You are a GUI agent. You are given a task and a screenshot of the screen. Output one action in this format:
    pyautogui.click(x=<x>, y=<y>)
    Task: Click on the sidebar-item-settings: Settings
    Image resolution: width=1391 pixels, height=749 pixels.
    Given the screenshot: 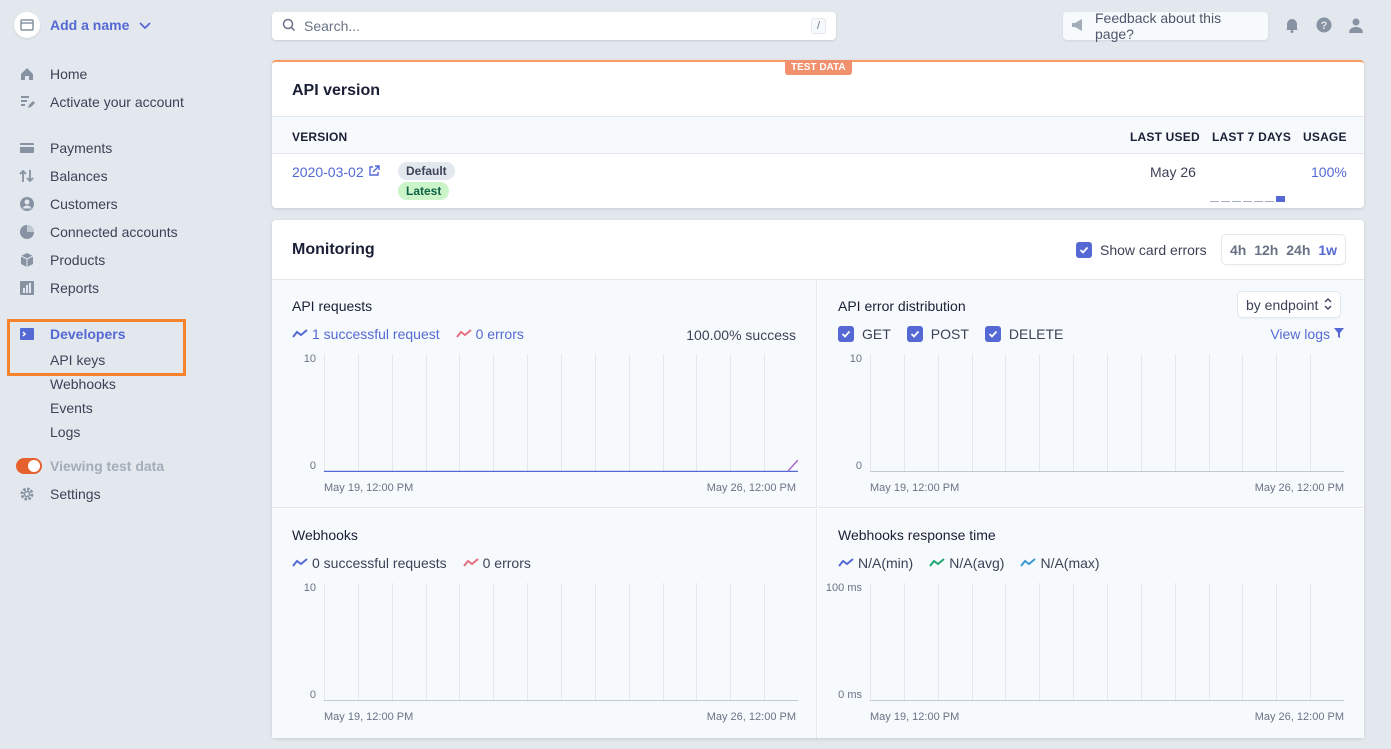 What is the action you would take?
    pyautogui.click(x=59, y=494)
    